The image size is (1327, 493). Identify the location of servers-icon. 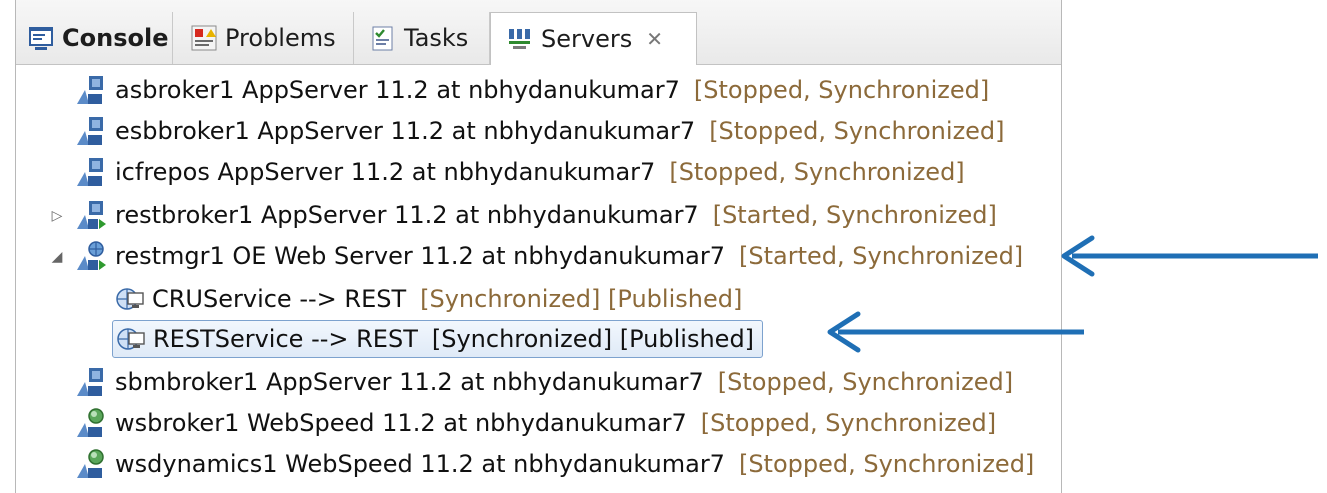
(519, 39).